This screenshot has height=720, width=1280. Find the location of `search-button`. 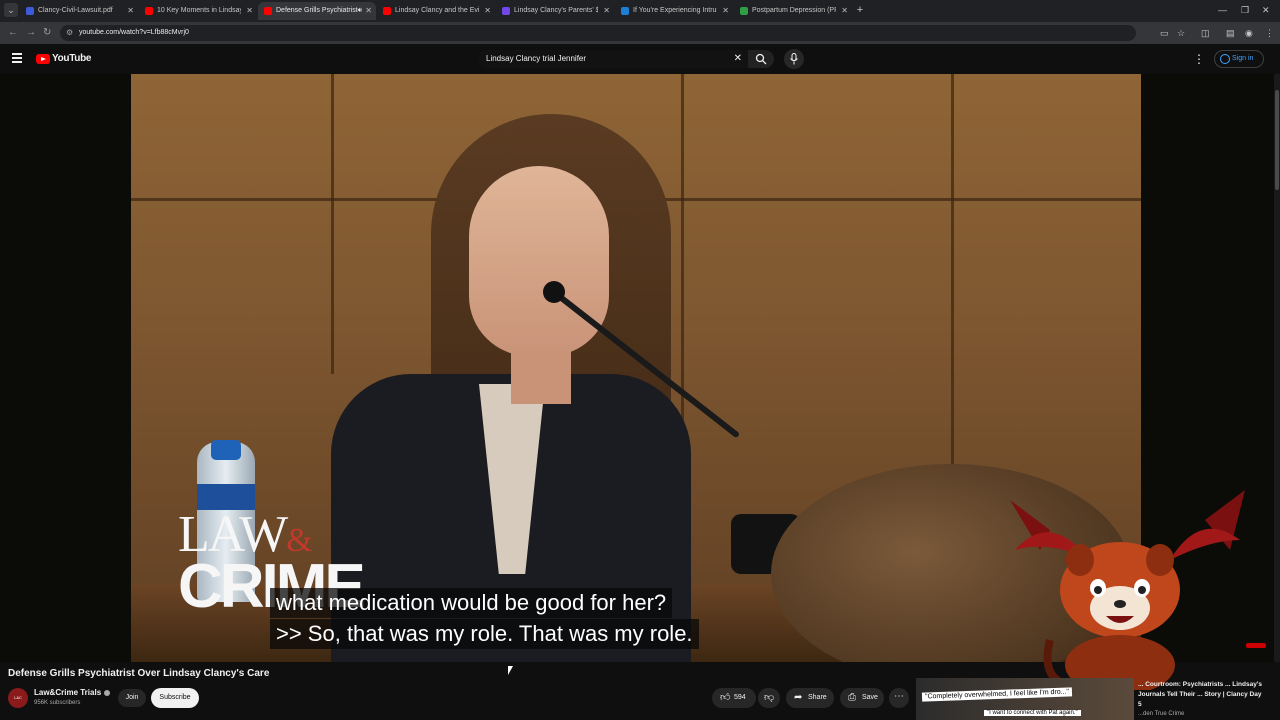

search-button is located at coordinates (761, 59).